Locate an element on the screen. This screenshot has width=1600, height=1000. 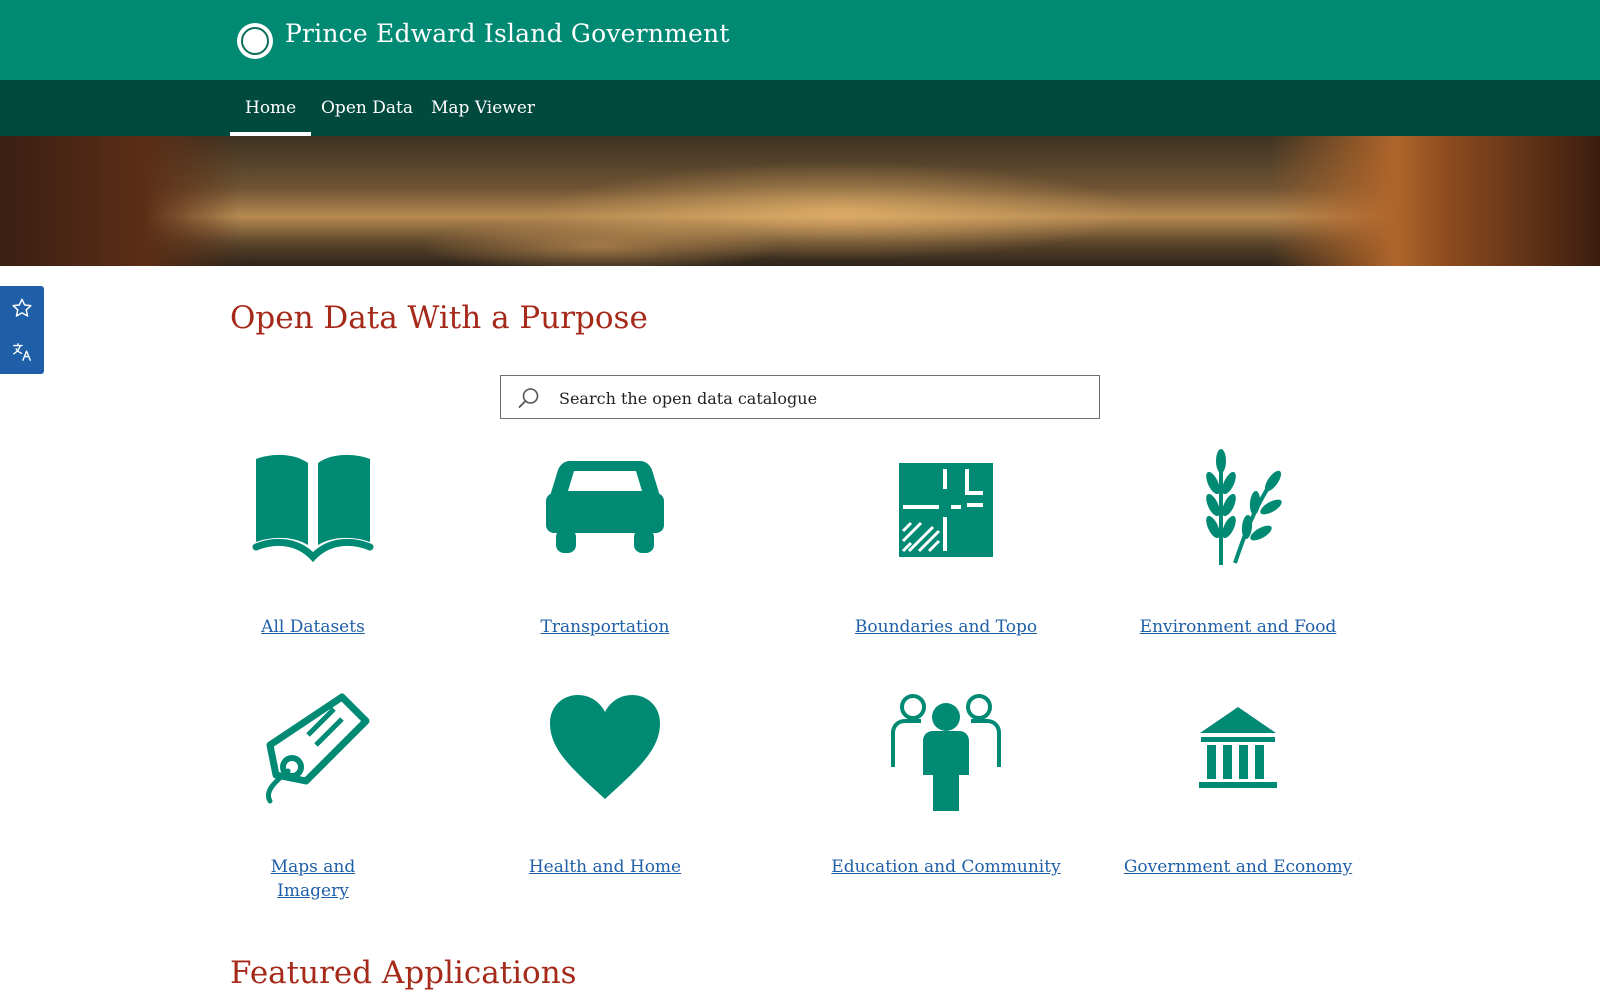
featured-applications-title: Featured Applications is located at coordinates (403, 973).